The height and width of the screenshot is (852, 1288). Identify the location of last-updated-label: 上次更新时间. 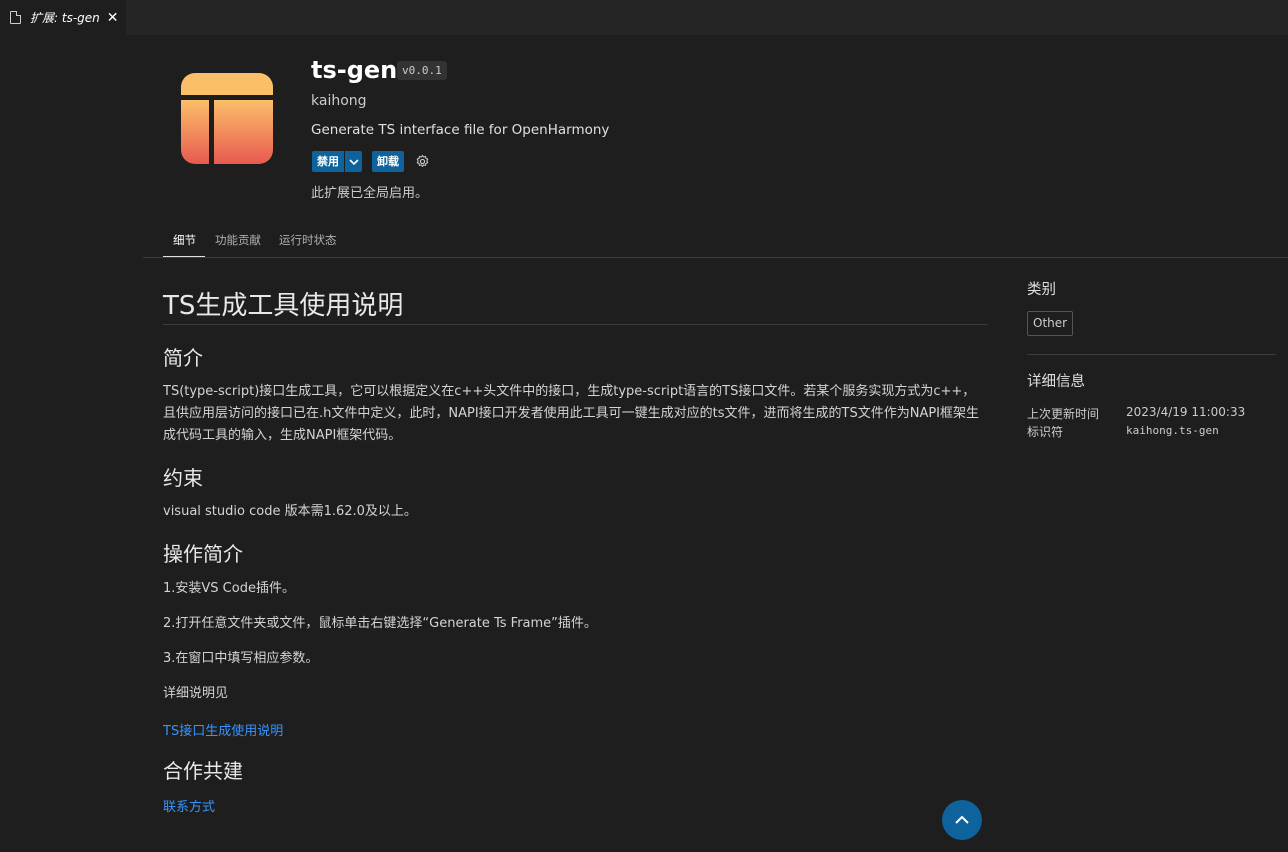
(1063, 414).